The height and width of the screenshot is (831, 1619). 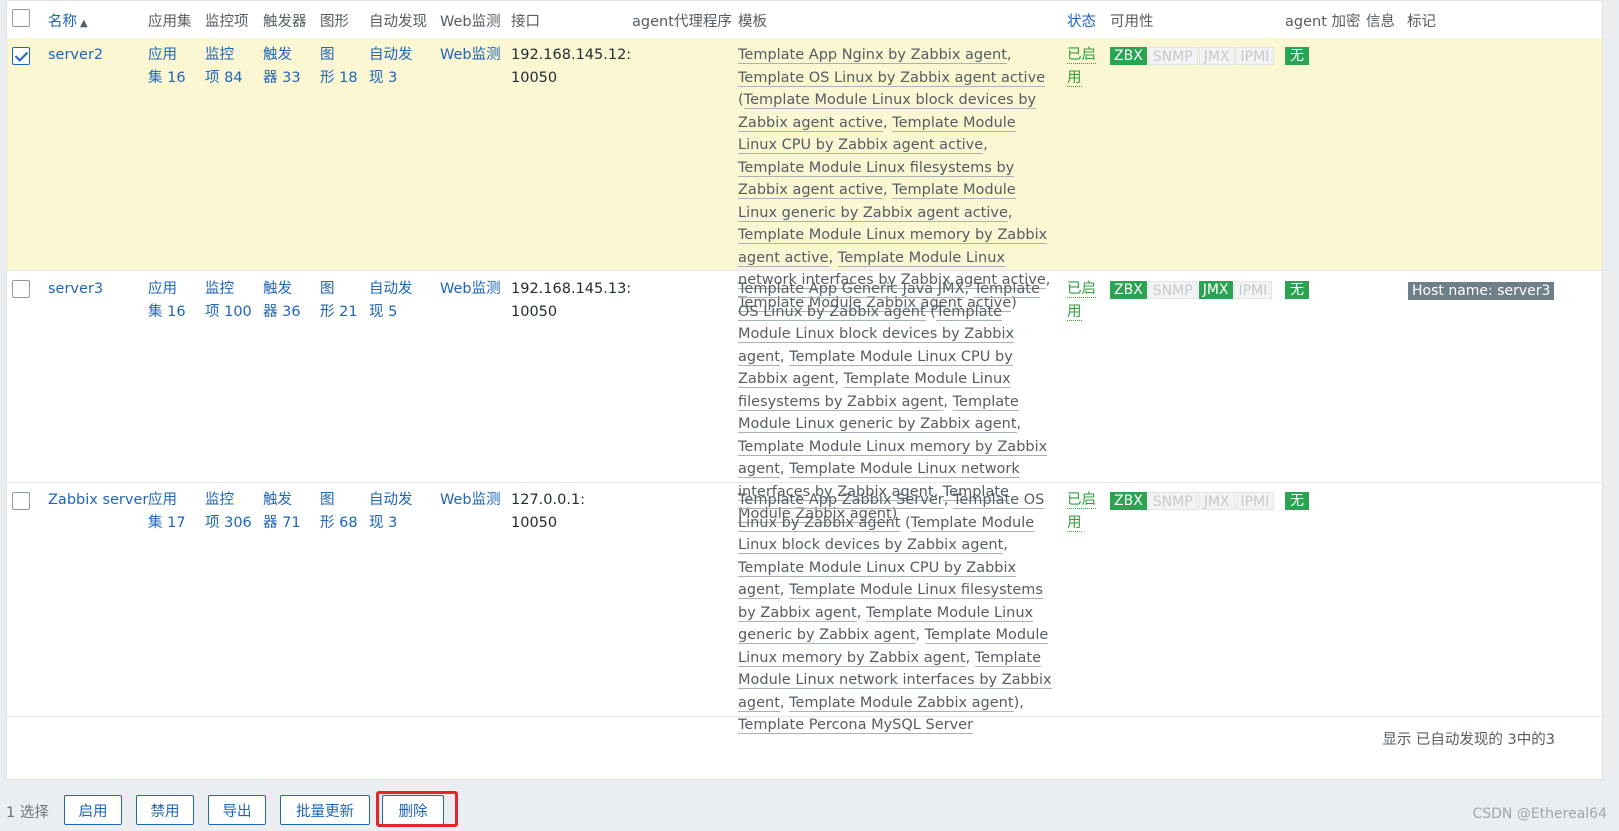 I want to click on disable-button: 禁用, so click(x=165, y=810).